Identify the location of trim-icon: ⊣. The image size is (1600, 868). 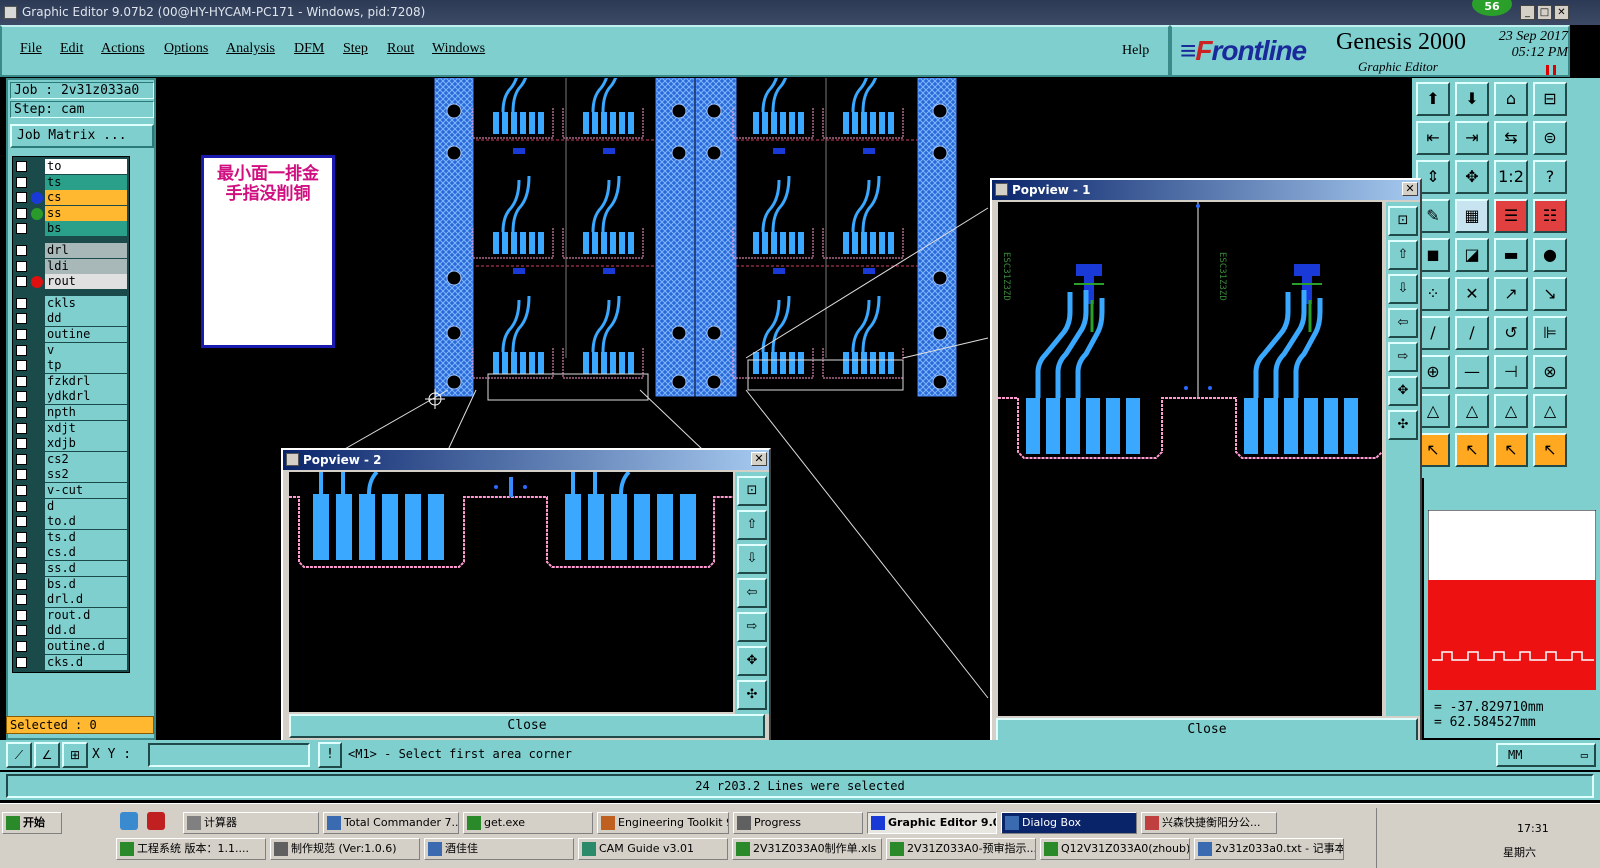
(1511, 372).